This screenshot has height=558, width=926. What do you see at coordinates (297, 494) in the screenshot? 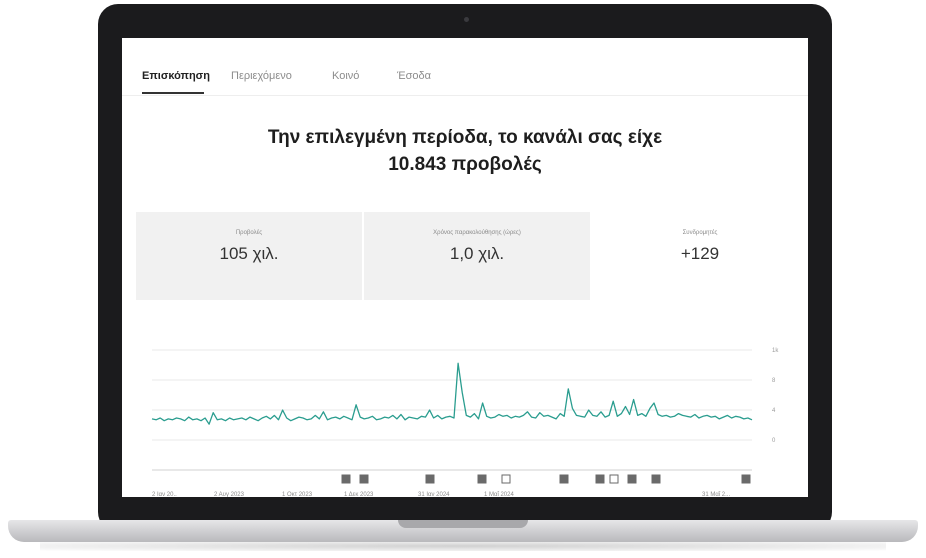
I see `x-tick-label: 1 Οκτ 2023` at bounding box center [297, 494].